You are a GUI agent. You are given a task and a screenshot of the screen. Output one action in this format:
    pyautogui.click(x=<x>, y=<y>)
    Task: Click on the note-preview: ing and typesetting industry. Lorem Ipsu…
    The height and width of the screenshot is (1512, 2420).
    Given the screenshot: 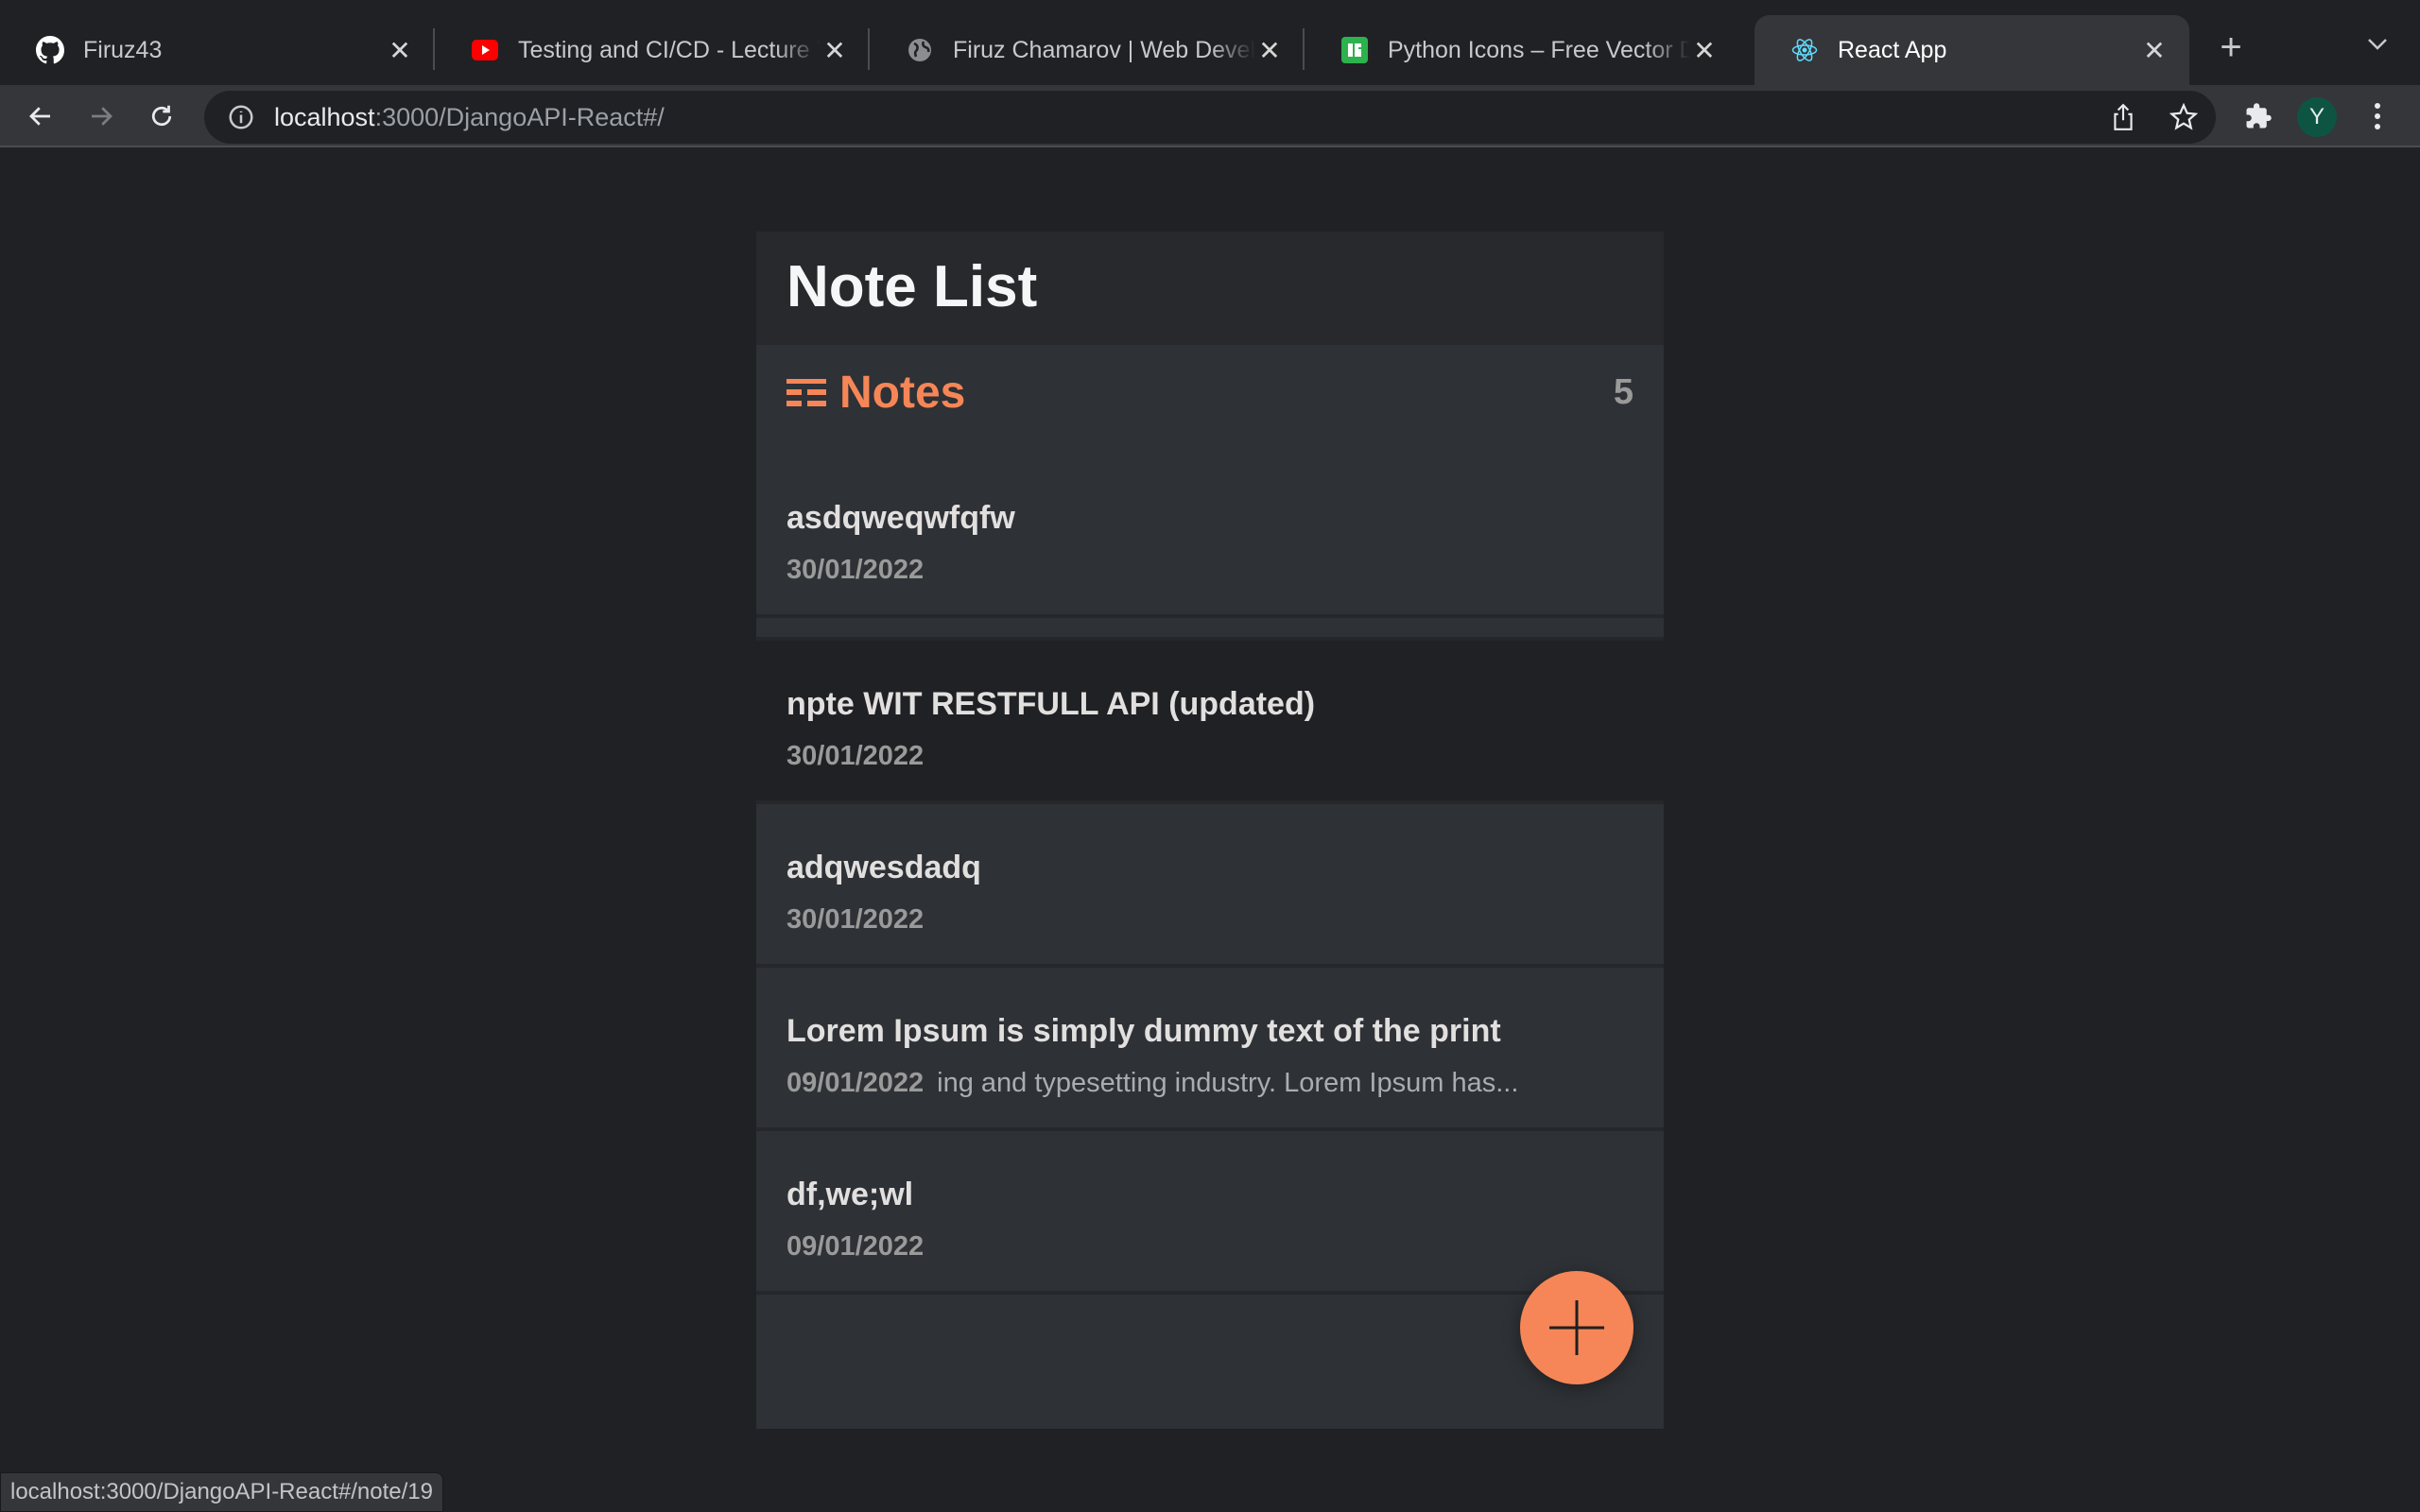 What is the action you would take?
    pyautogui.click(x=1228, y=1083)
    